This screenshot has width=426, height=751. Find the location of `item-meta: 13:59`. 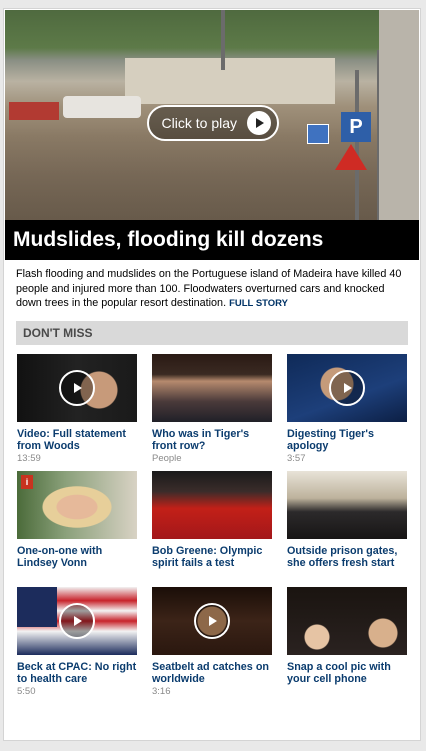

item-meta: 13:59 is located at coordinates (29, 458).